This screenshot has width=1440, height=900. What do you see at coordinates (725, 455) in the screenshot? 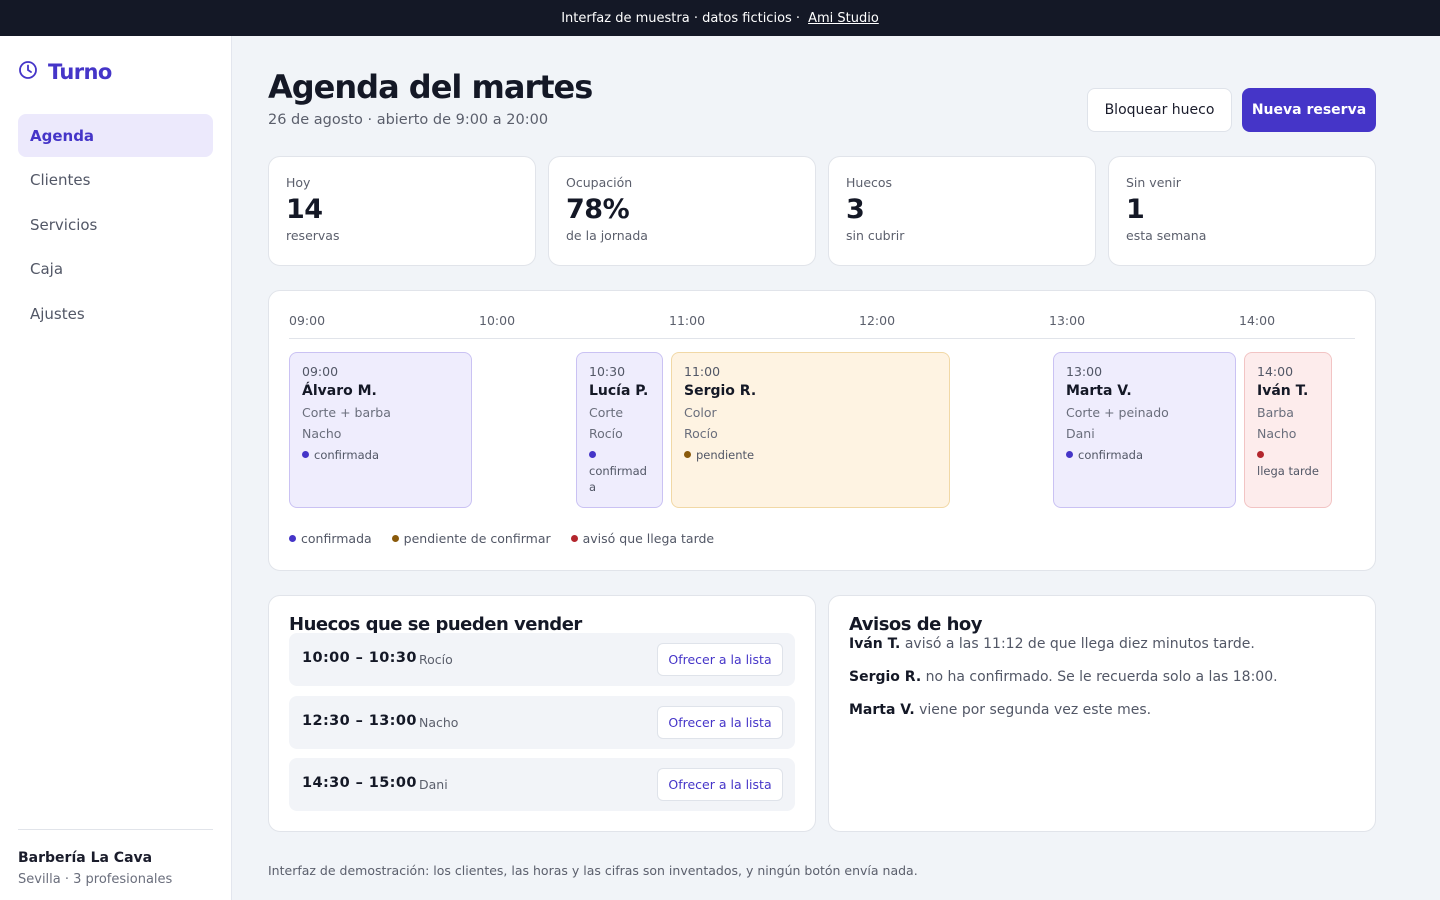
I see `status-label: pendiente` at bounding box center [725, 455].